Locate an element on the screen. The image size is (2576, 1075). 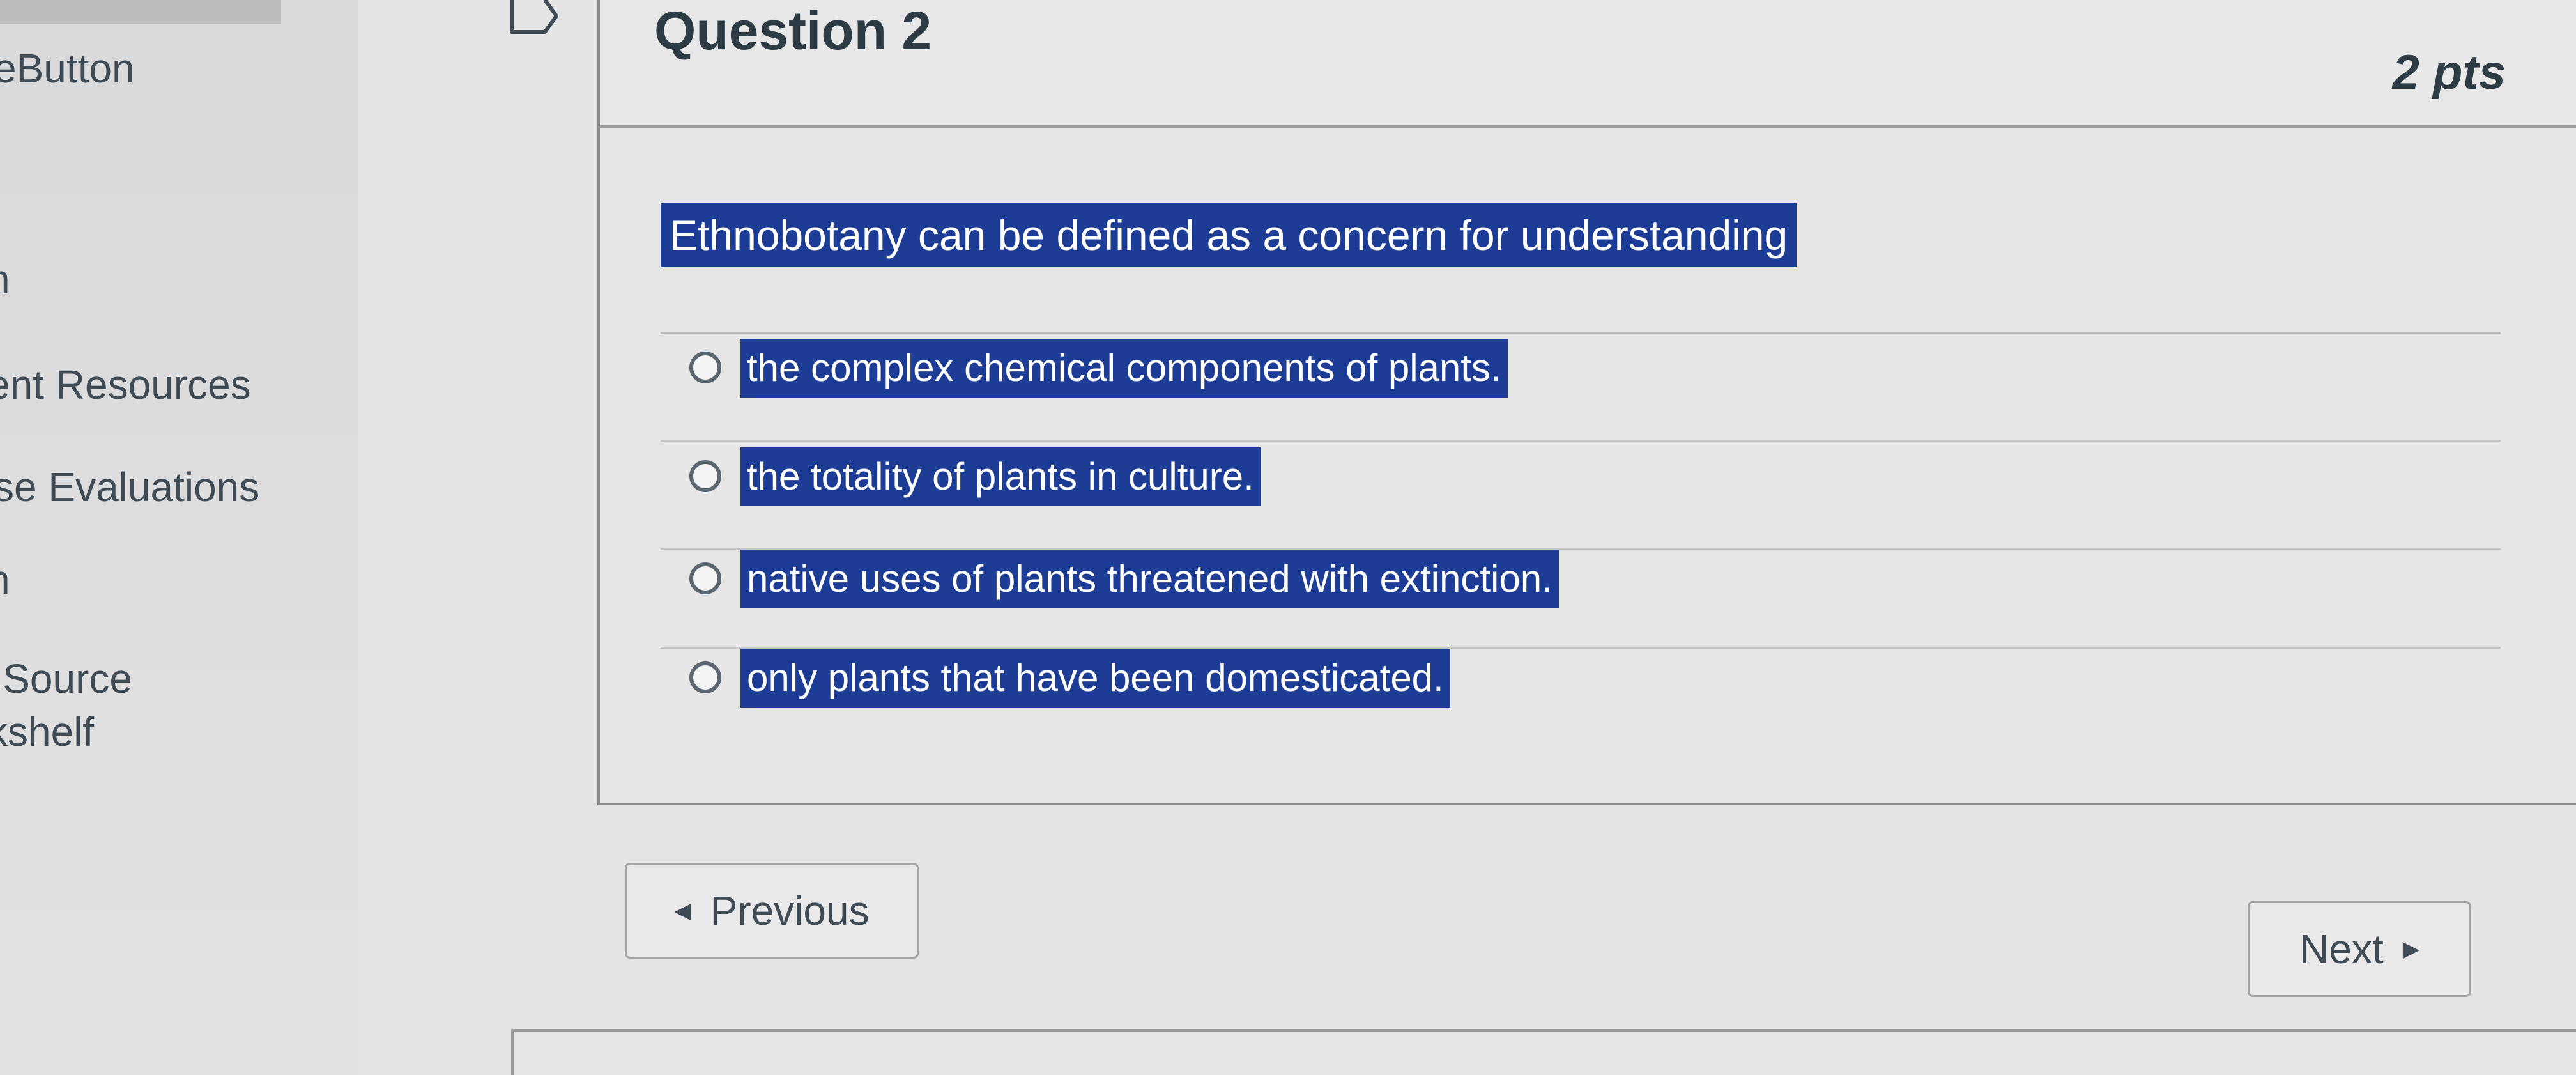
answer-label: the totality of plants in culture. is located at coordinates (1000, 476).